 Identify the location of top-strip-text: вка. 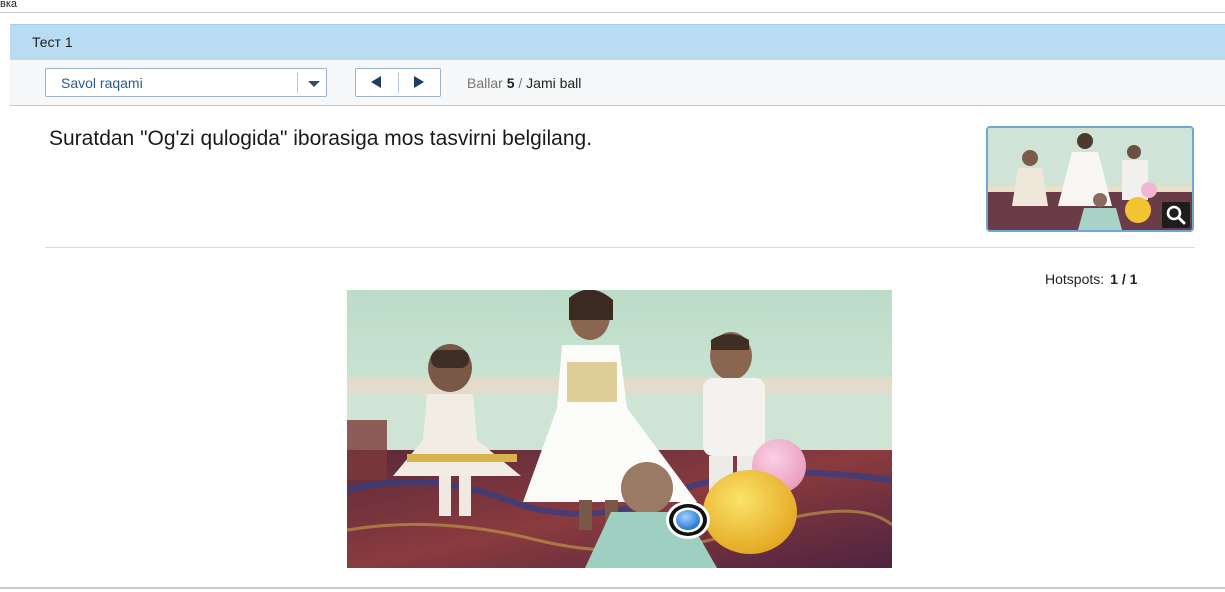
(9, 5).